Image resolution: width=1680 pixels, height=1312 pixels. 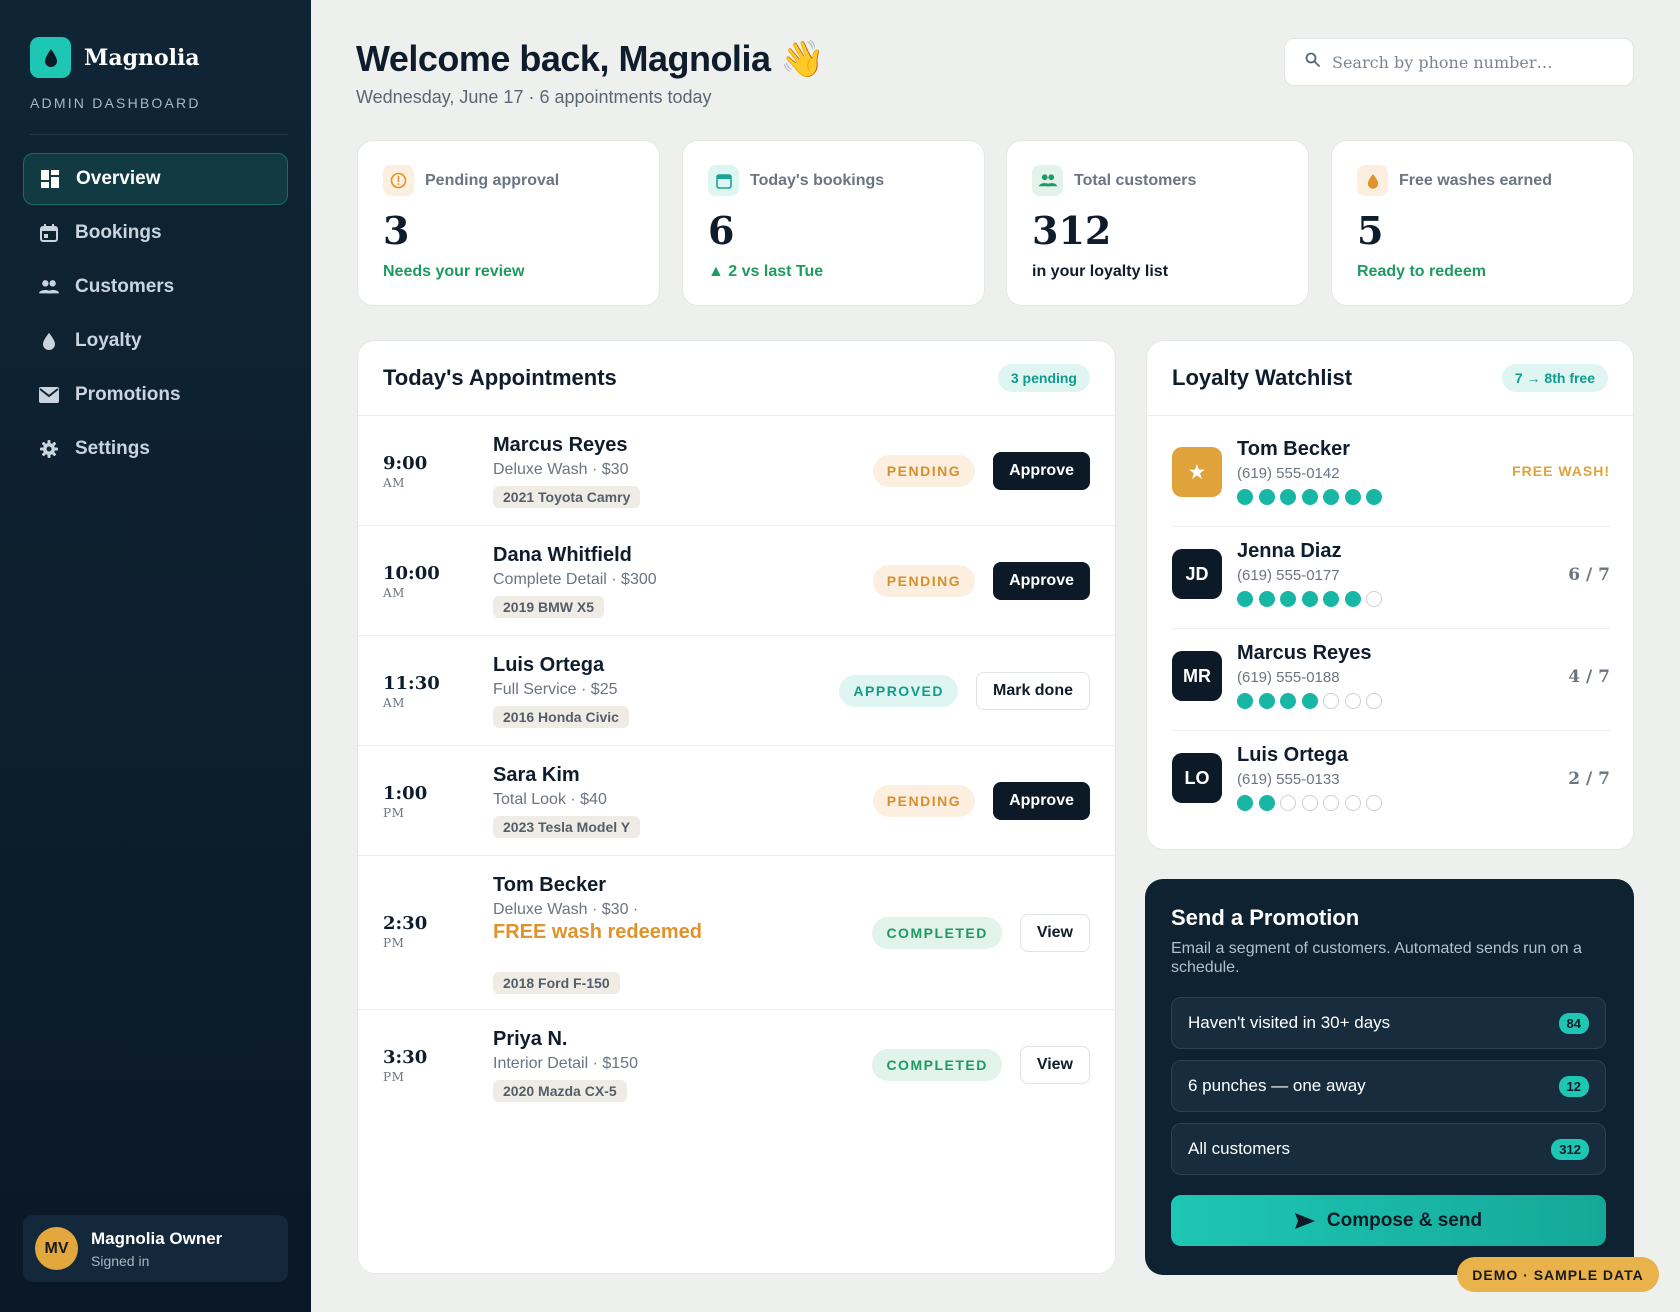 I want to click on car-tag: 2018 Ford F-150, so click(x=556, y=983).